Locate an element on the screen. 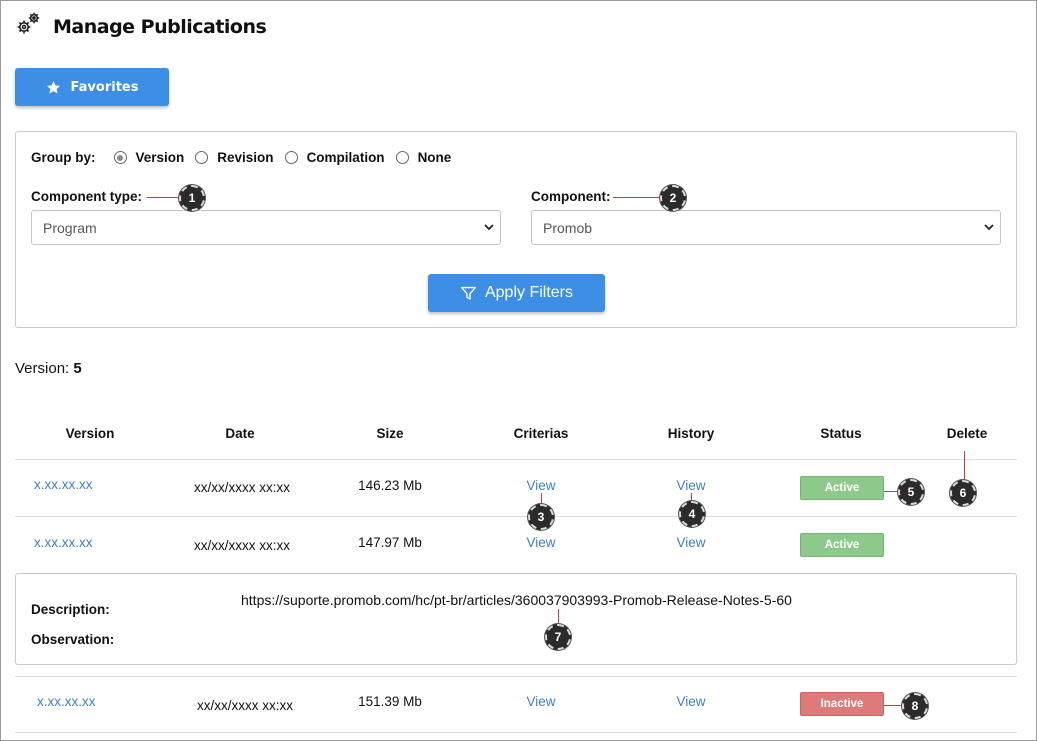 The height and width of the screenshot is (741, 1037). size-cell: 151.39 Mb is located at coordinates (390, 701).